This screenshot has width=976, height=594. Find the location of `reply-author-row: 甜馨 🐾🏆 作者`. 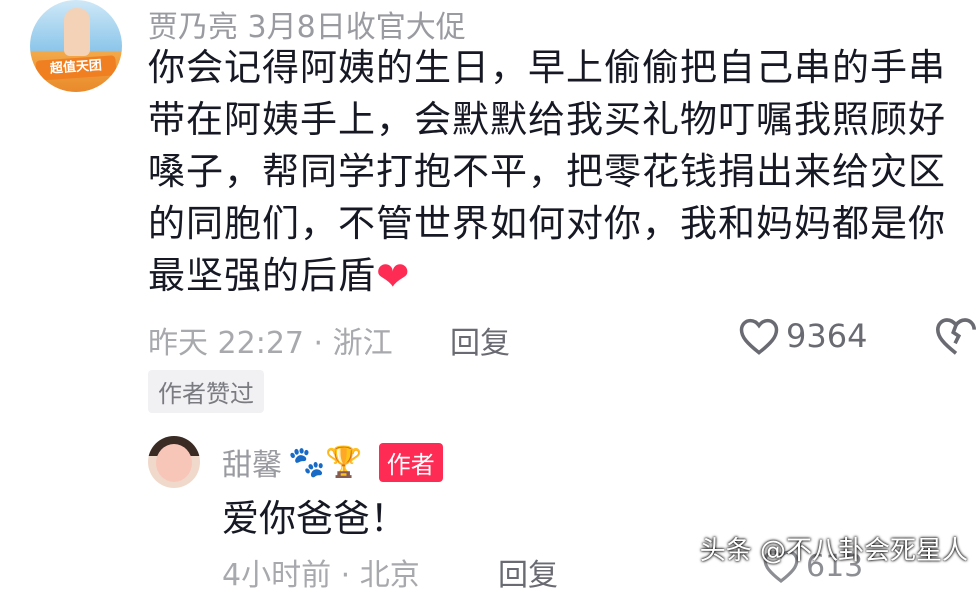

reply-author-row: 甜馨 🐾🏆 作者 is located at coordinates (332, 462).